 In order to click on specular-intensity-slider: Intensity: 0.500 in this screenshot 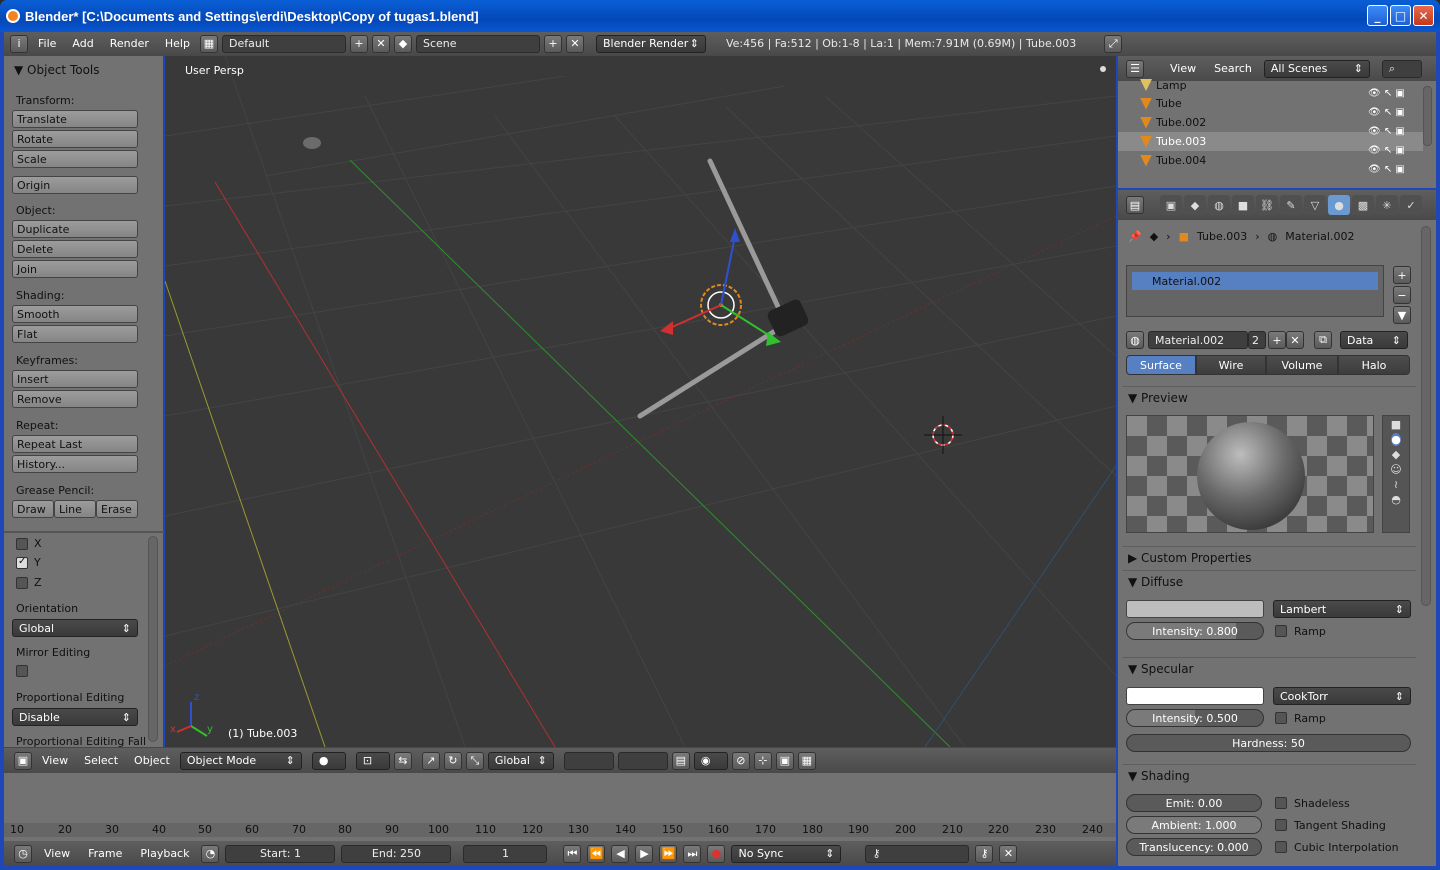, I will do `click(1195, 718)`.